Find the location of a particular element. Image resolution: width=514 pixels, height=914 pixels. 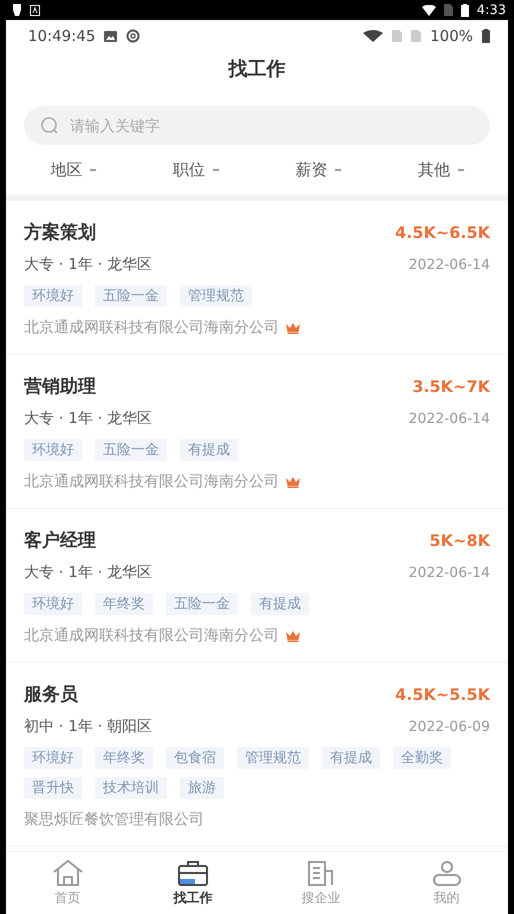

filter-dropdown: 地区 is located at coordinates (73, 170).